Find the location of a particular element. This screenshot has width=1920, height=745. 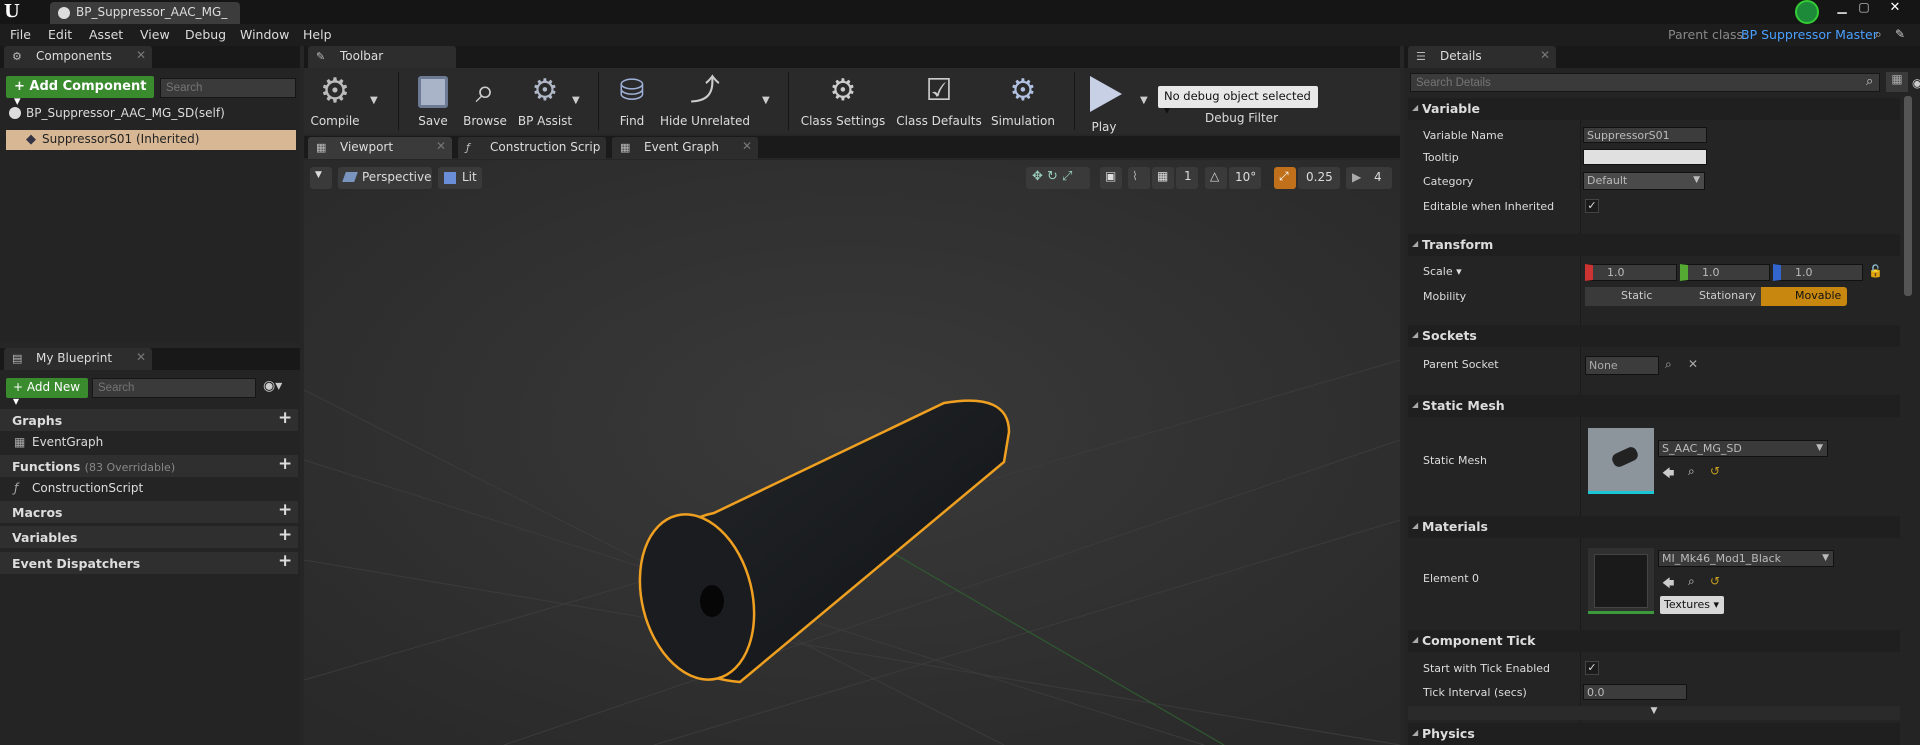

scale-z-field: 1.0 is located at coordinates (1818, 272).